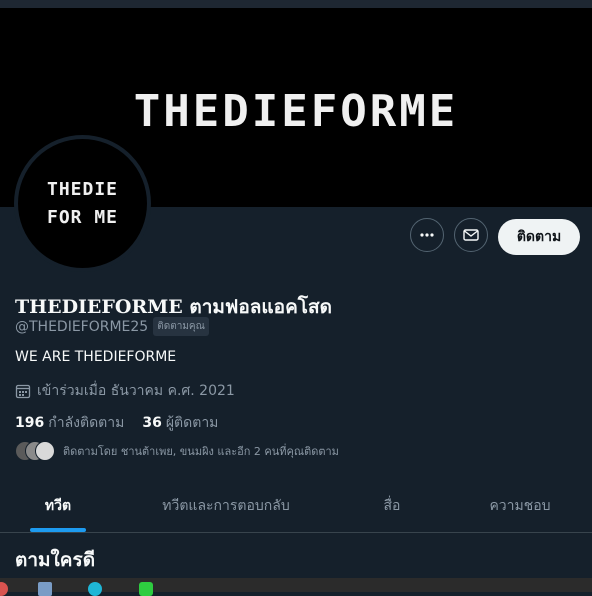  What do you see at coordinates (58, 530) in the screenshot?
I see `active-tab-indicator` at bounding box center [58, 530].